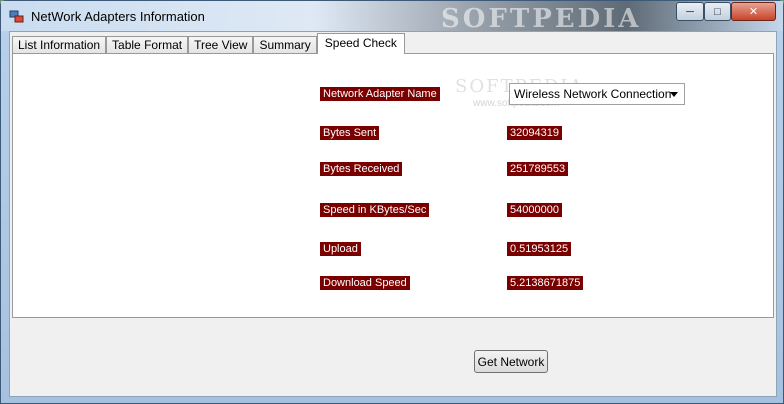  Describe the element at coordinates (365, 283) in the screenshot. I see `download-speed-label: Download Speed` at that location.